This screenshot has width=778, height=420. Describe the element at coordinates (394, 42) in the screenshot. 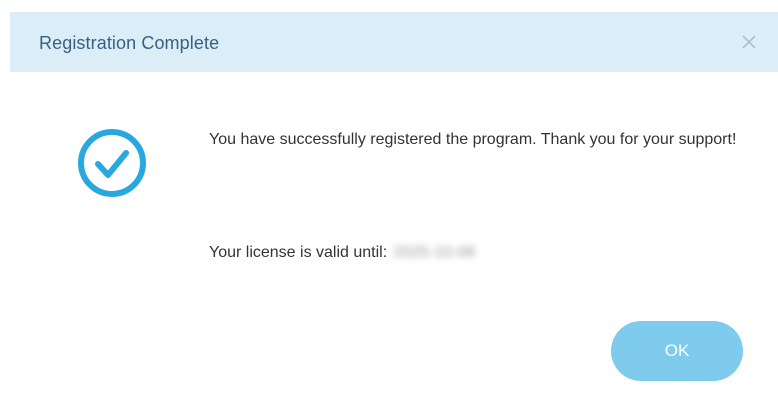

I see `dialog-titlebar: Registration Complete` at that location.